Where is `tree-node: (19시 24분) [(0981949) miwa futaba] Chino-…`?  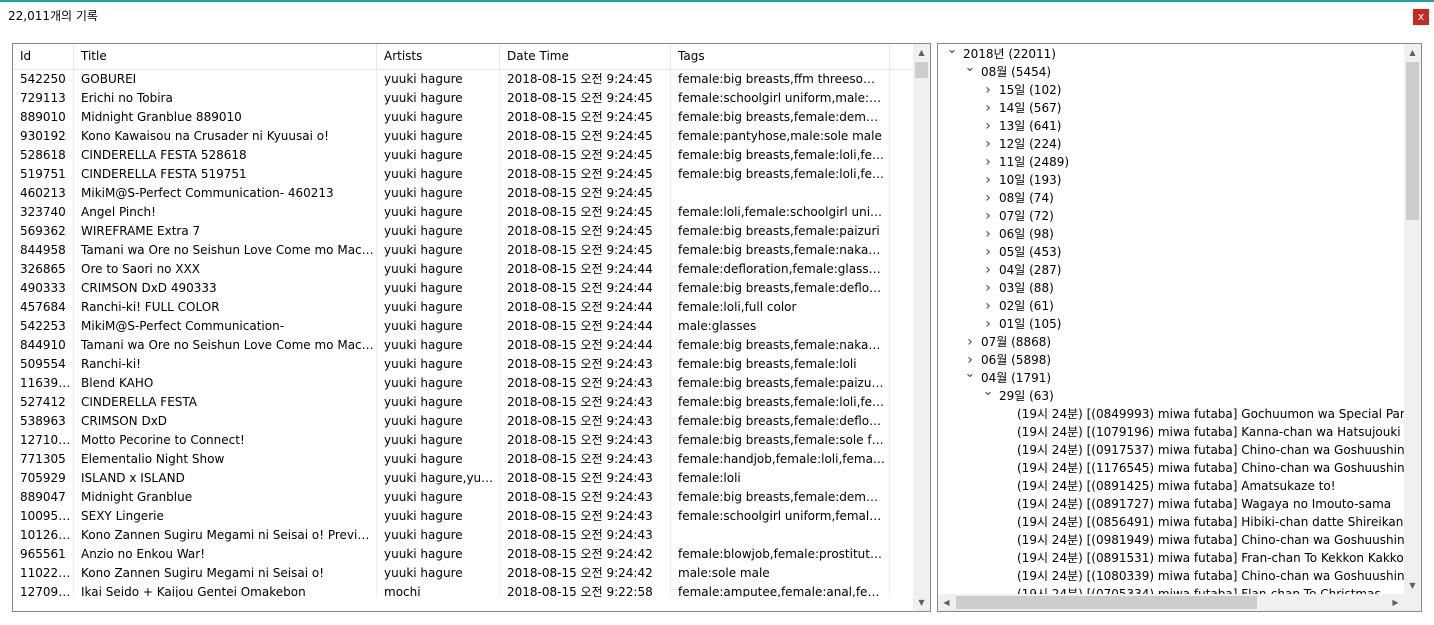
tree-node: (19시 24분) [(0981949) miwa futaba] Chino-… is located at coordinates (1171, 540).